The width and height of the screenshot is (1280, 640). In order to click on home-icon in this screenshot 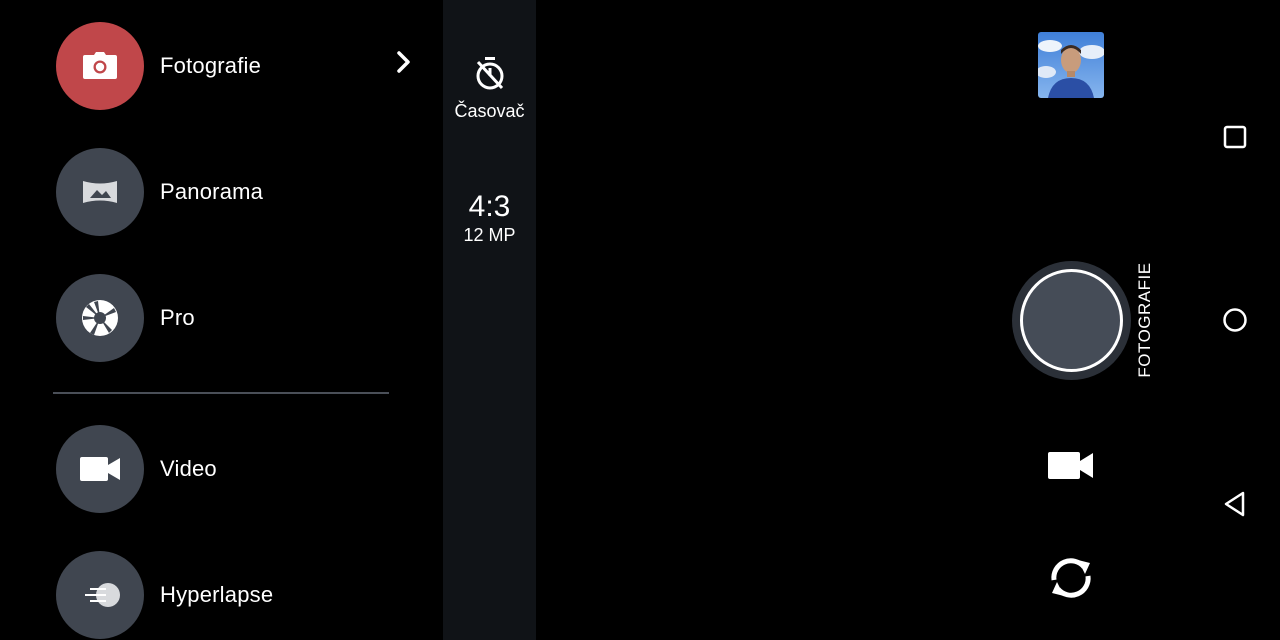, I will do `click(1235, 322)`.